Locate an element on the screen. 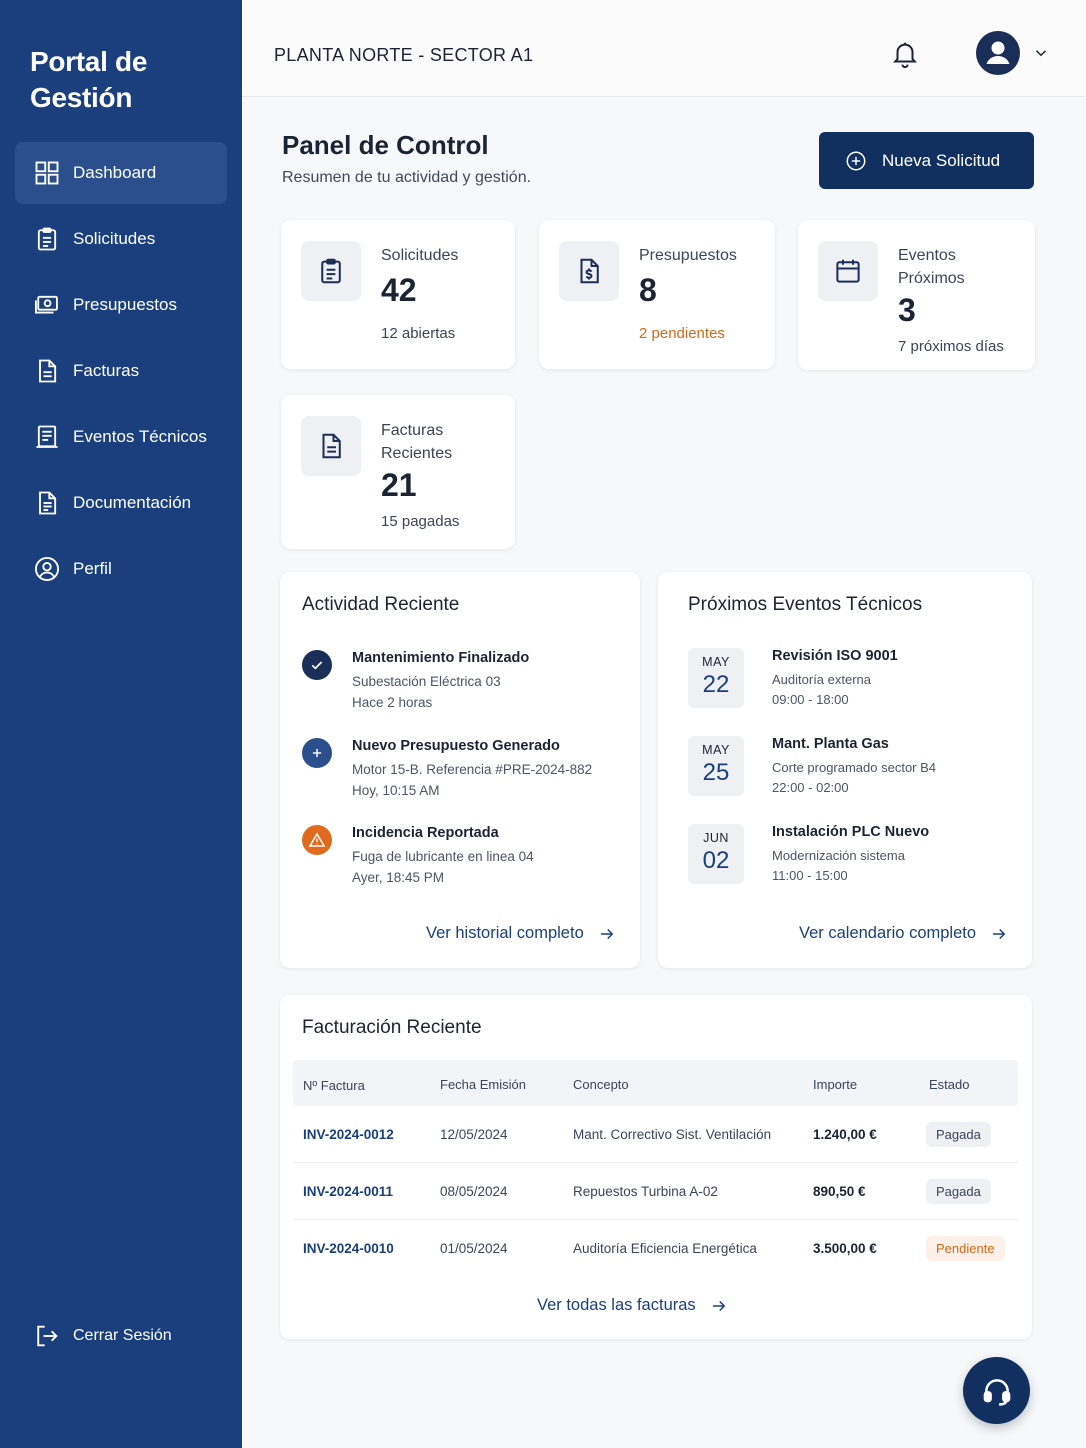  event-title: Mant. Planta Gas is located at coordinates (830, 744).